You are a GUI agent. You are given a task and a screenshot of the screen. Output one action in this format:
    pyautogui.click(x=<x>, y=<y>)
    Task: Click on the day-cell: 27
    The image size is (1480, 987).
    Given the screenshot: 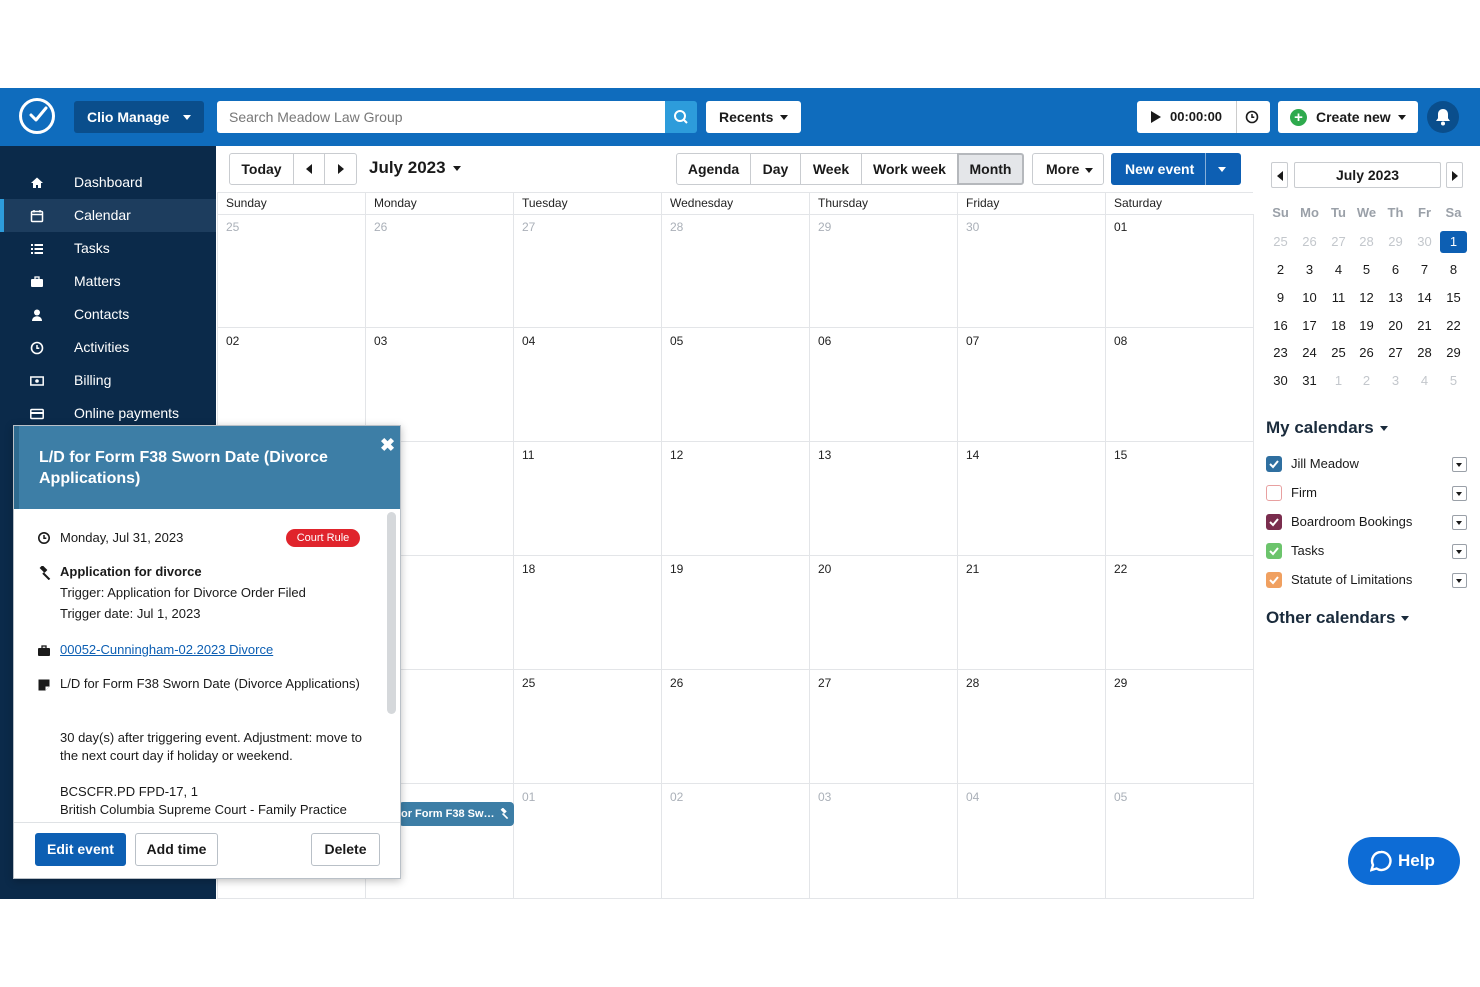 What is the action you would take?
    pyautogui.click(x=587, y=271)
    